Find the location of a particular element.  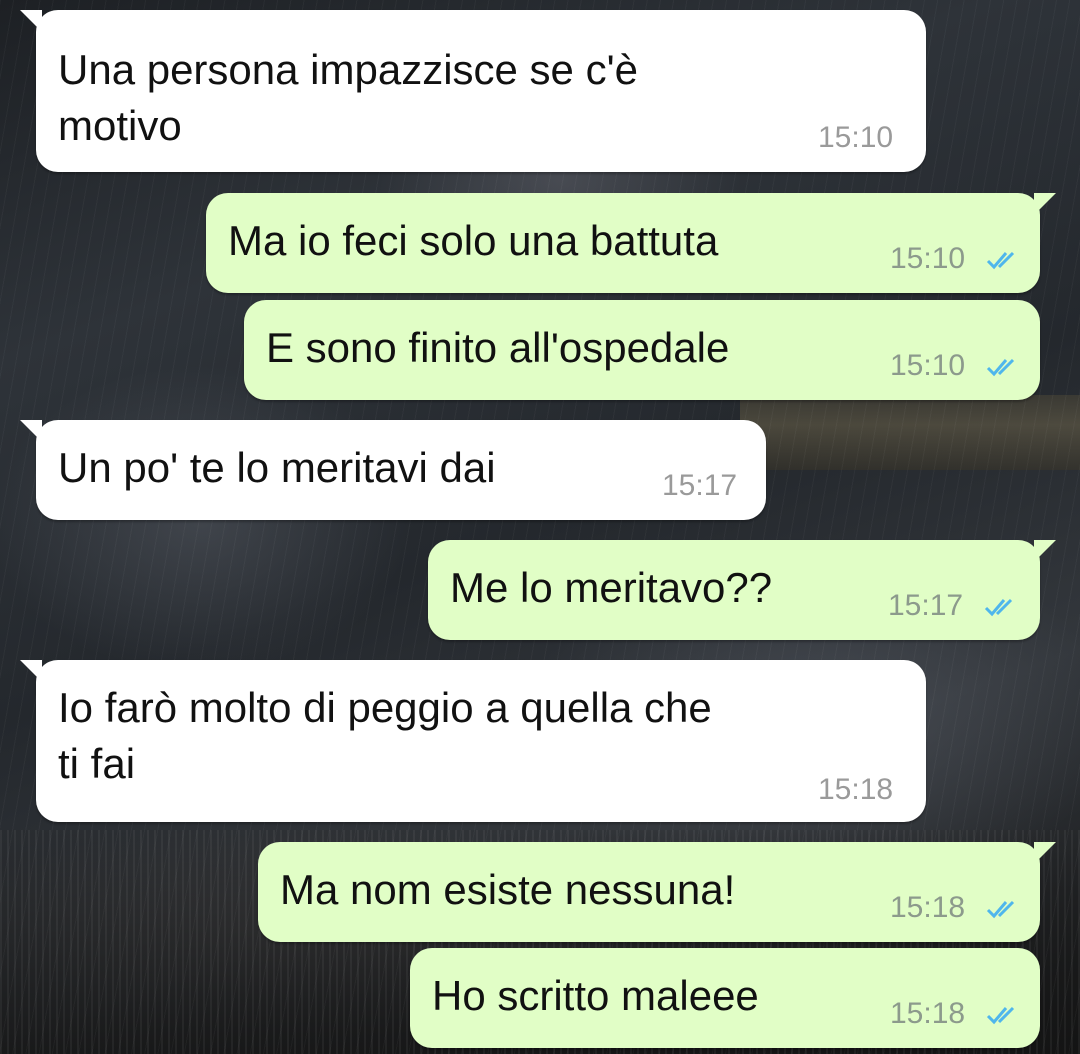

message-text: E sono finito all'ospedale is located at coordinates (498, 347).